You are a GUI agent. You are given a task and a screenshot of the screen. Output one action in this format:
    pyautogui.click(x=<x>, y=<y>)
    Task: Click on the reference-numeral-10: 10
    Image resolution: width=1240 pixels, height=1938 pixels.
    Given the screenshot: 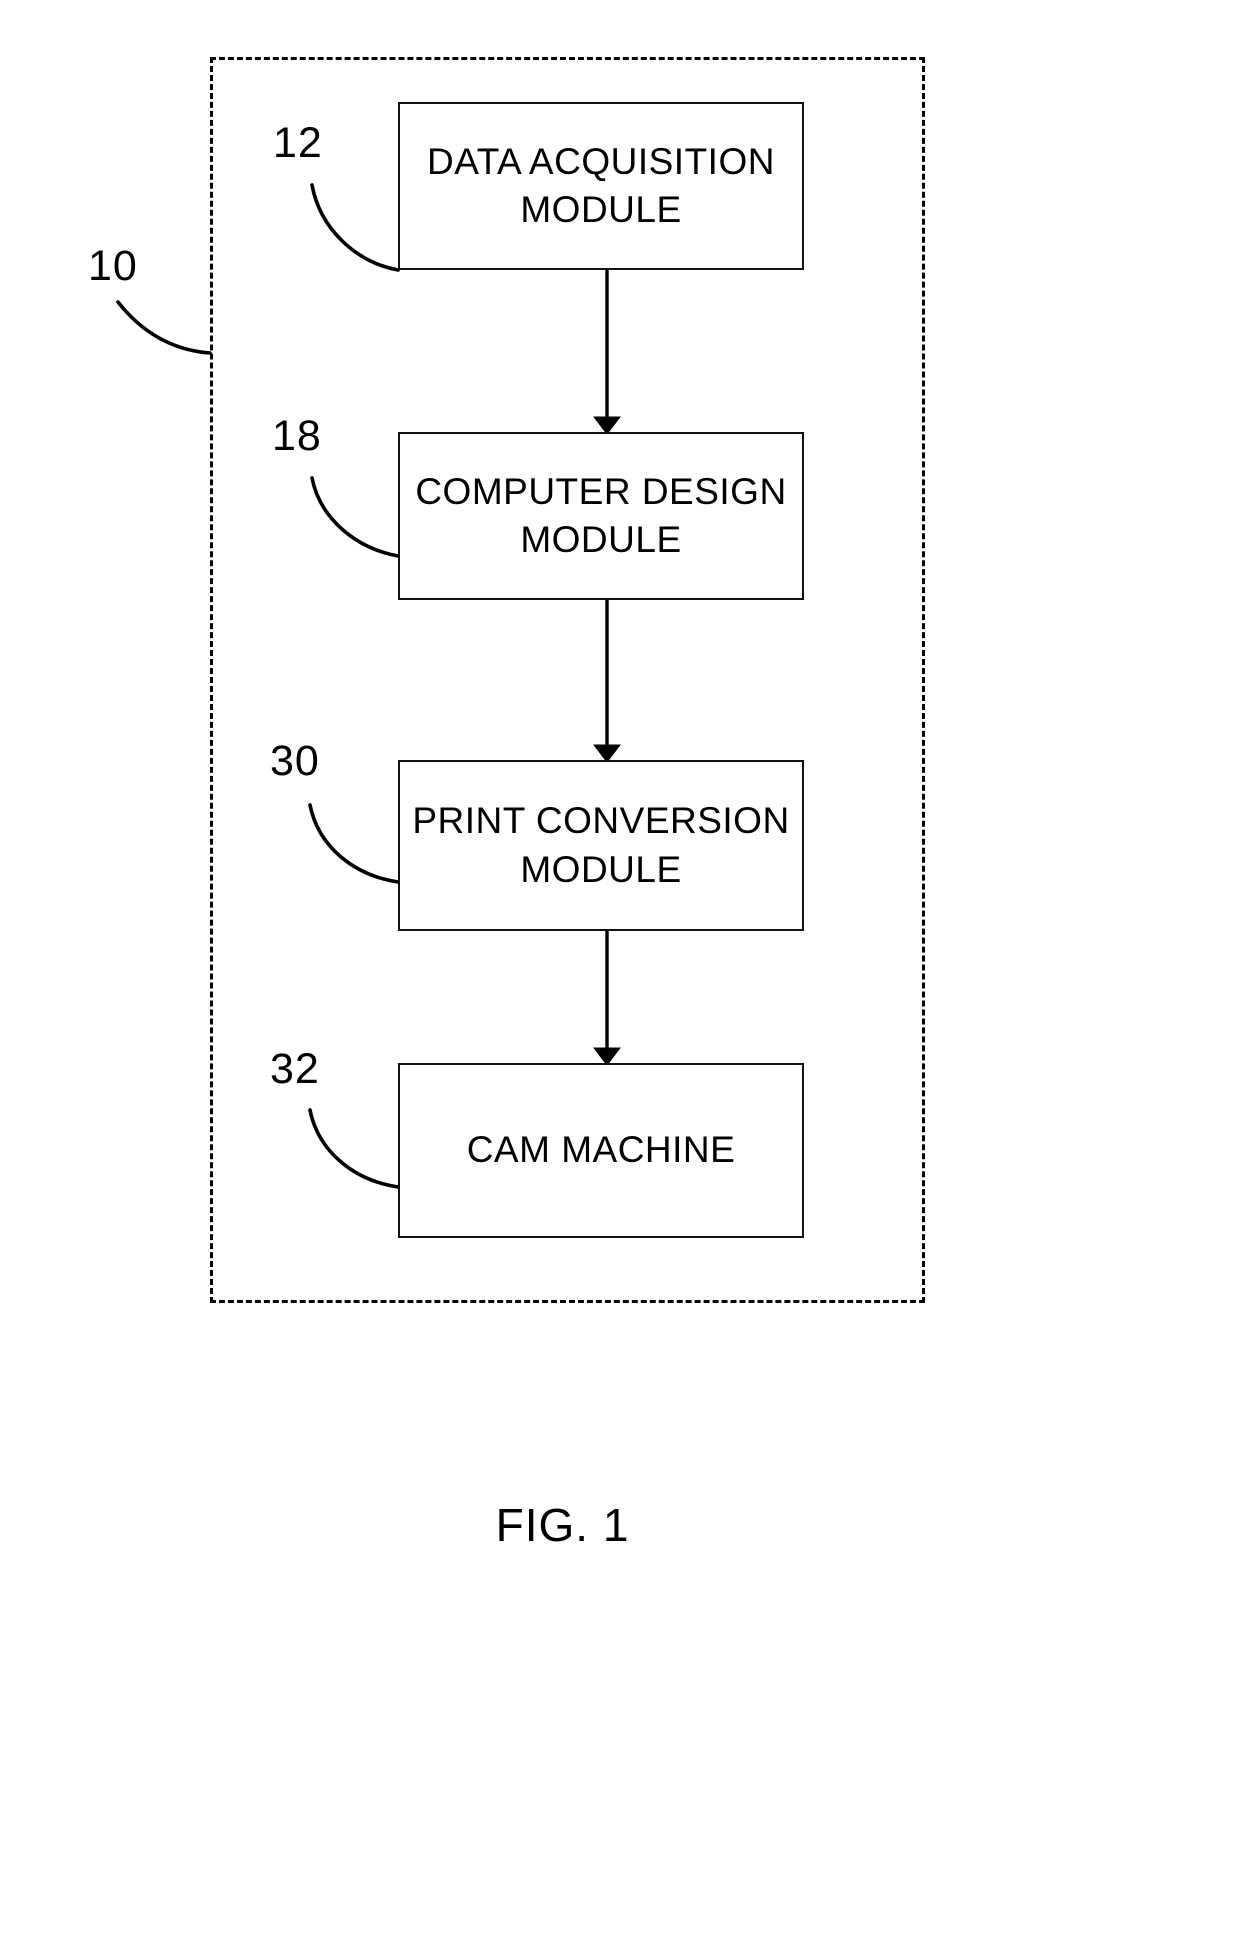 What is the action you would take?
    pyautogui.click(x=113, y=266)
    